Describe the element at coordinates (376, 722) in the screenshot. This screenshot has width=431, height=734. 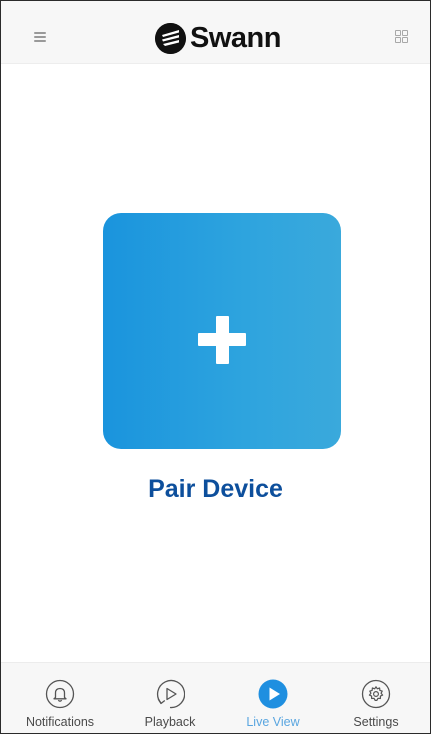
I see `tab-label: Settings` at that location.